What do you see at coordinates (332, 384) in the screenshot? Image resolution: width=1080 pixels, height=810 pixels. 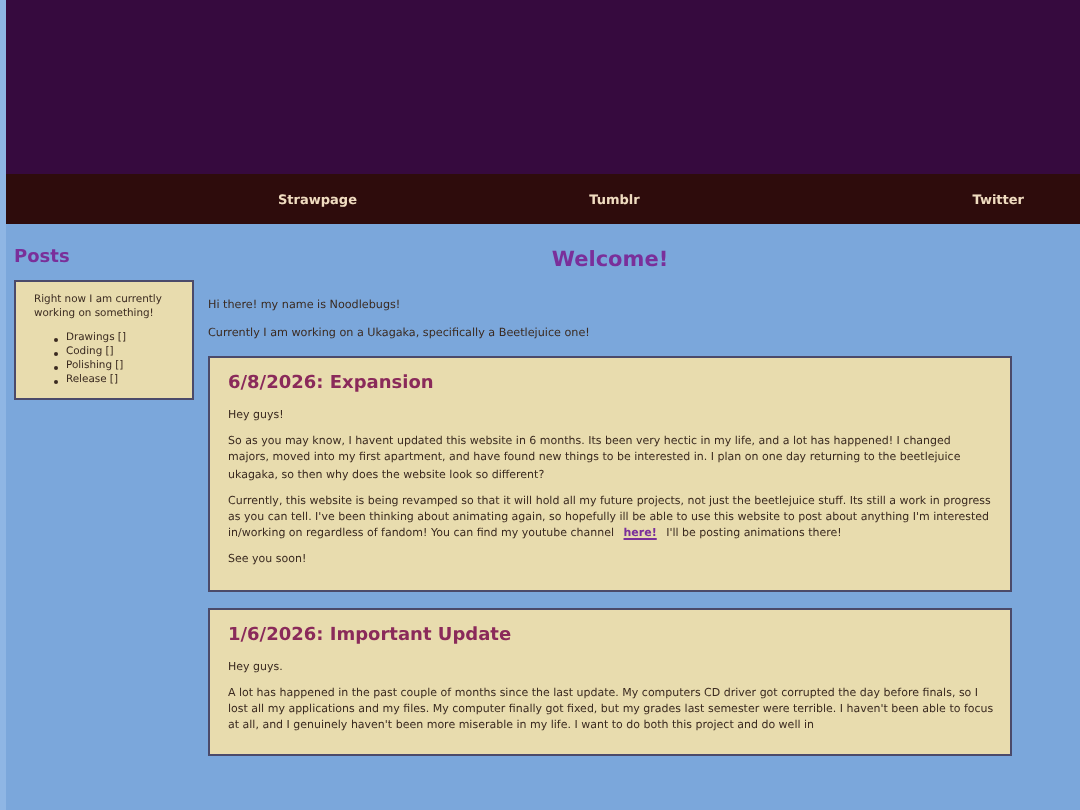 I see `post-title: 6/8/2026: Expansion` at bounding box center [332, 384].